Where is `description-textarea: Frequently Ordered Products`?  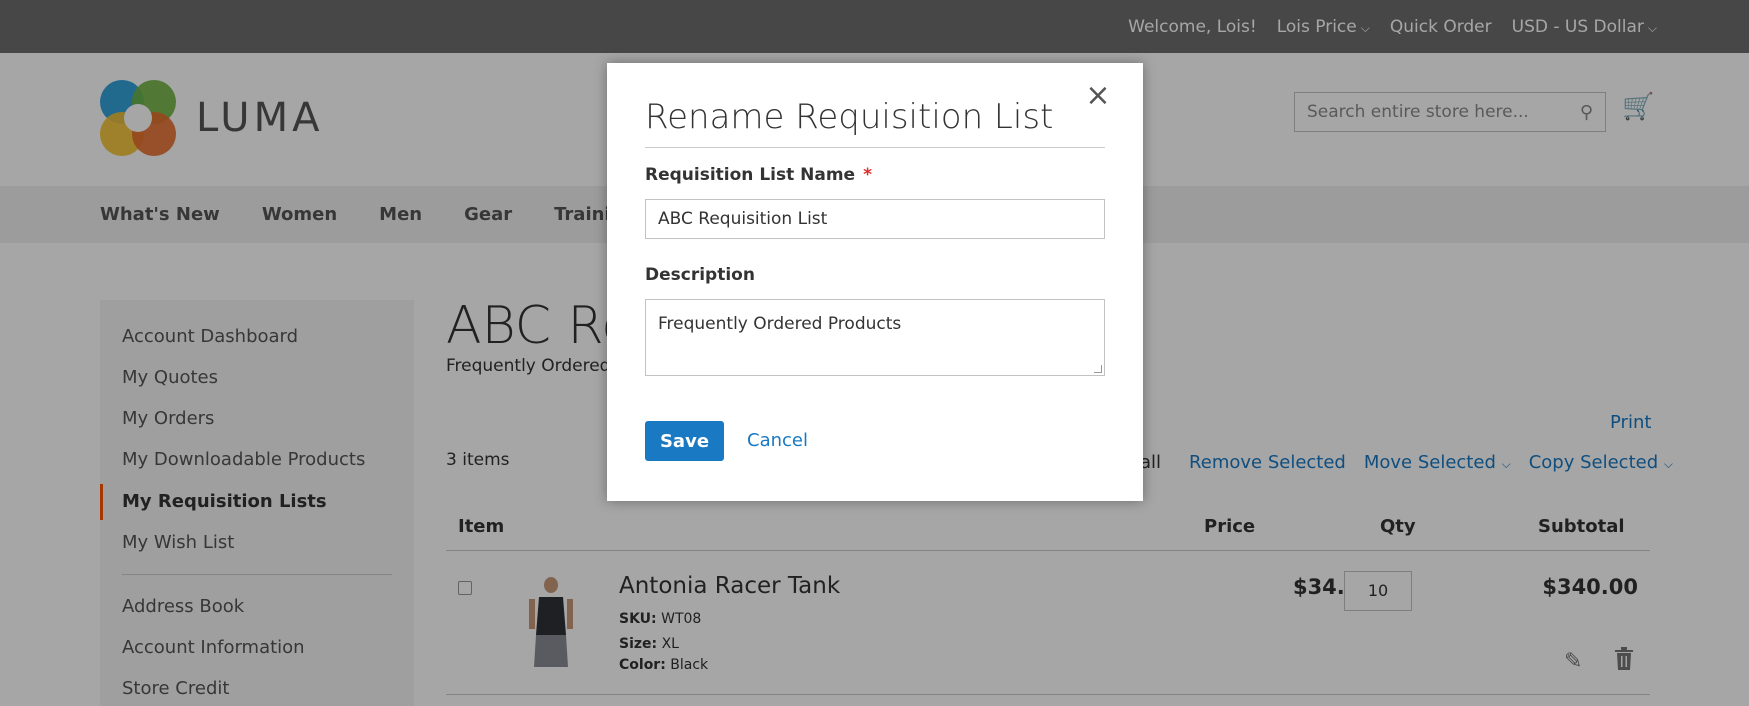
description-textarea: Frequently Ordered Products is located at coordinates (875, 337).